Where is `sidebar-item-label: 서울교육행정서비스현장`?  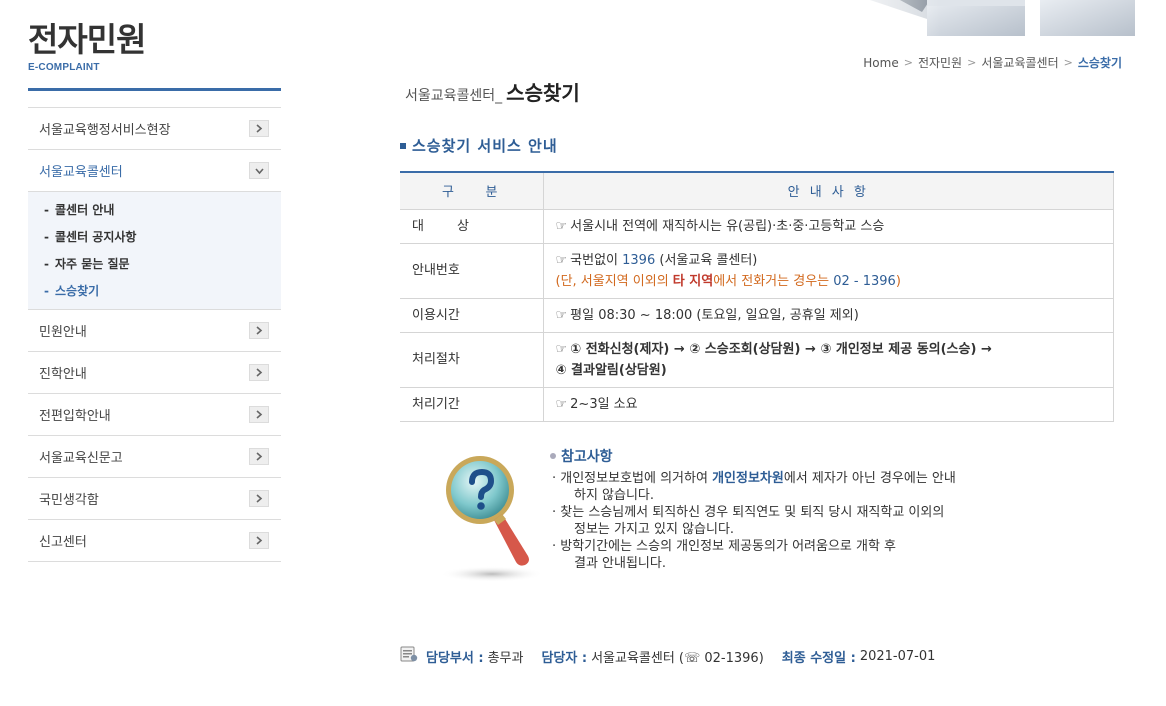 sidebar-item-label: 서울교육행정서비스현장 is located at coordinates (105, 130).